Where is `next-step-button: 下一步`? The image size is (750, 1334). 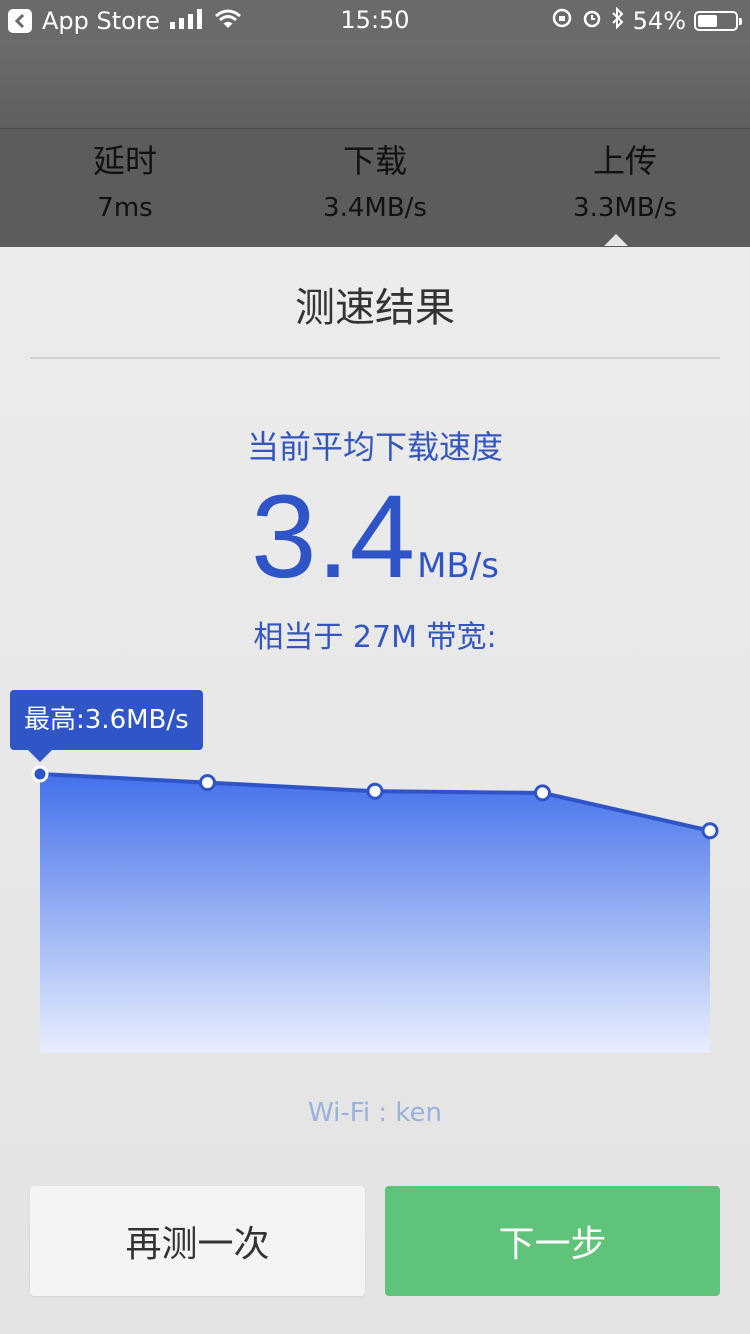
next-step-button: 下一步 is located at coordinates (552, 1241).